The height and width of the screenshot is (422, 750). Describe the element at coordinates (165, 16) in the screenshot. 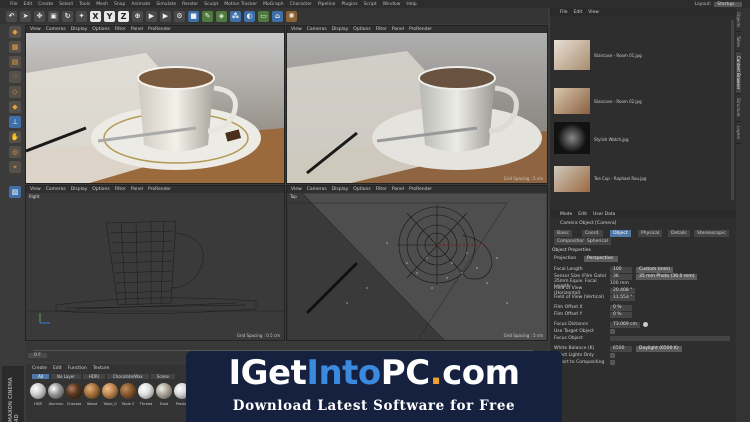

I see `render-picture-viewer-icon: ▶` at that location.